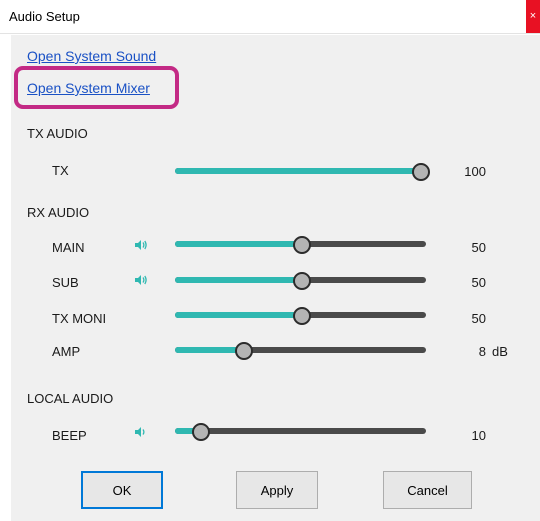 The width and height of the screenshot is (540, 521). Describe the element at coordinates (478, 318) in the screenshot. I see `tx-moni-value: 50` at that location.